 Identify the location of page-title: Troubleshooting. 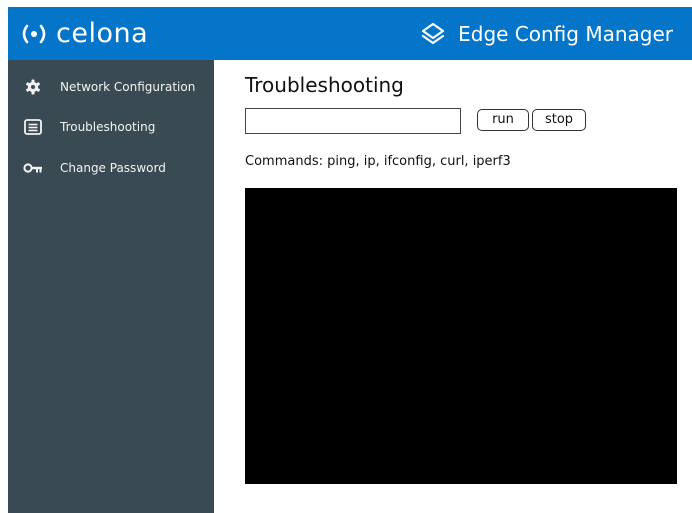
(324, 85).